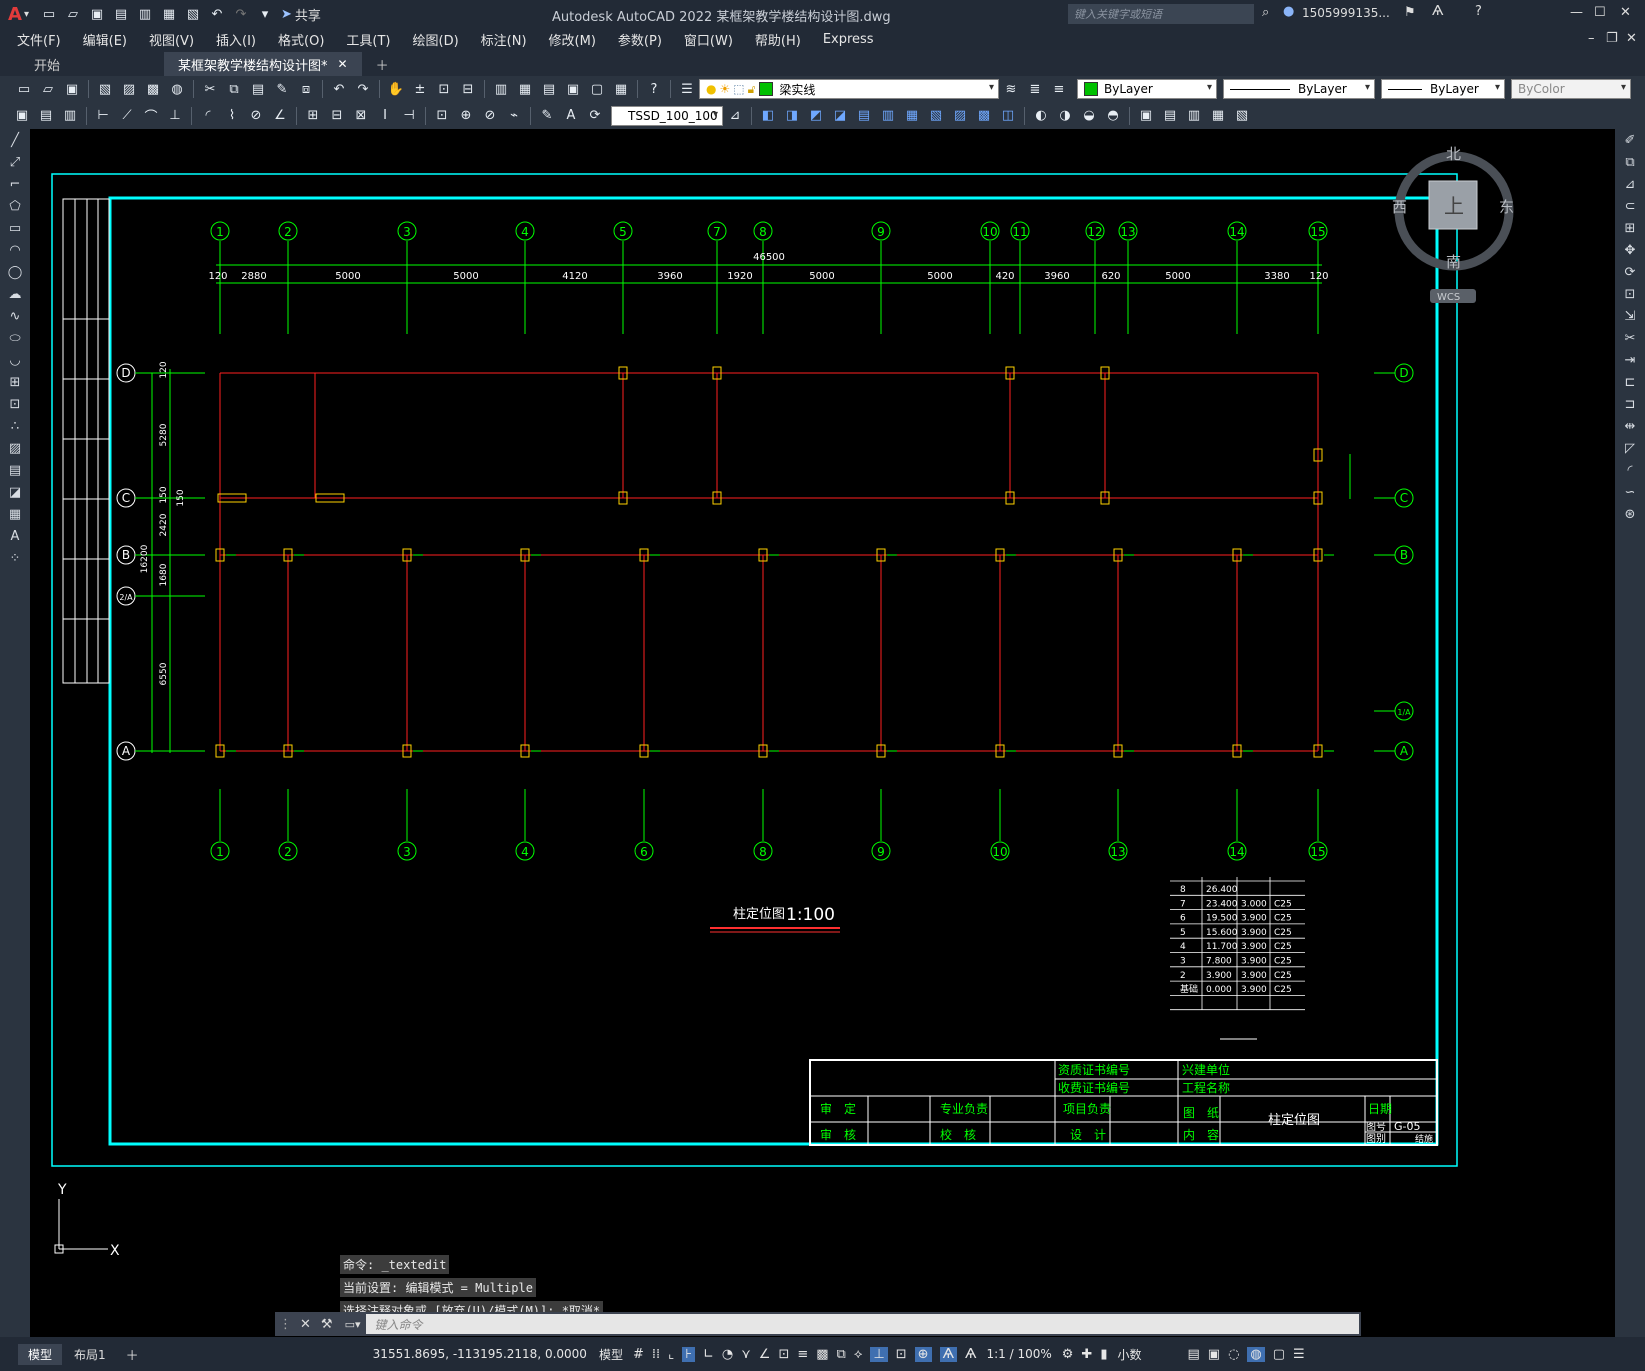 The height and width of the screenshot is (1371, 1645). I want to click on dynamic-input-icon: ⊦, so click(688, 1354).